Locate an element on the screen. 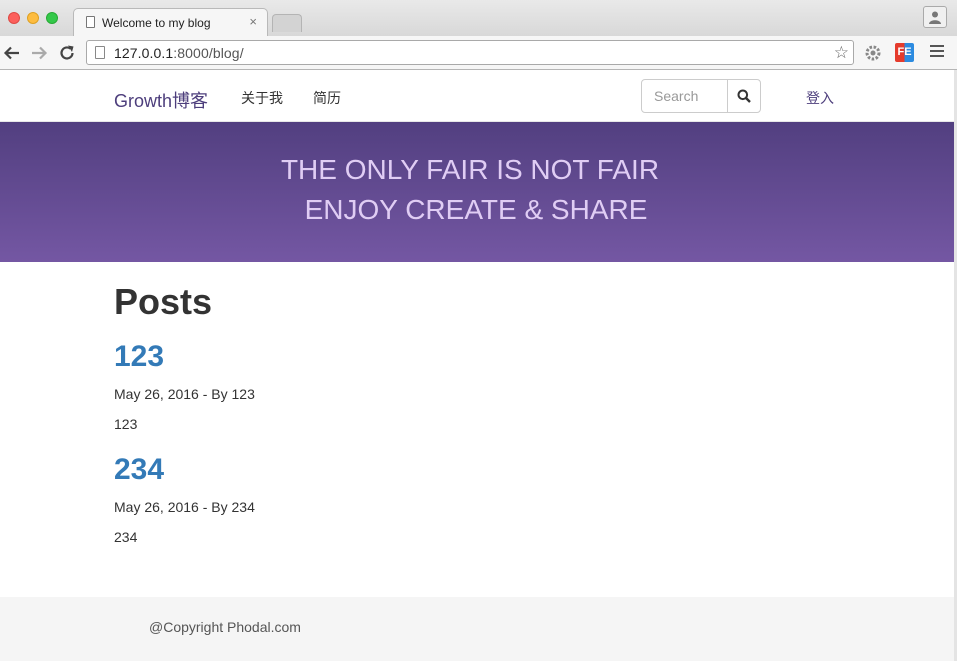  search-icon is located at coordinates (744, 96).